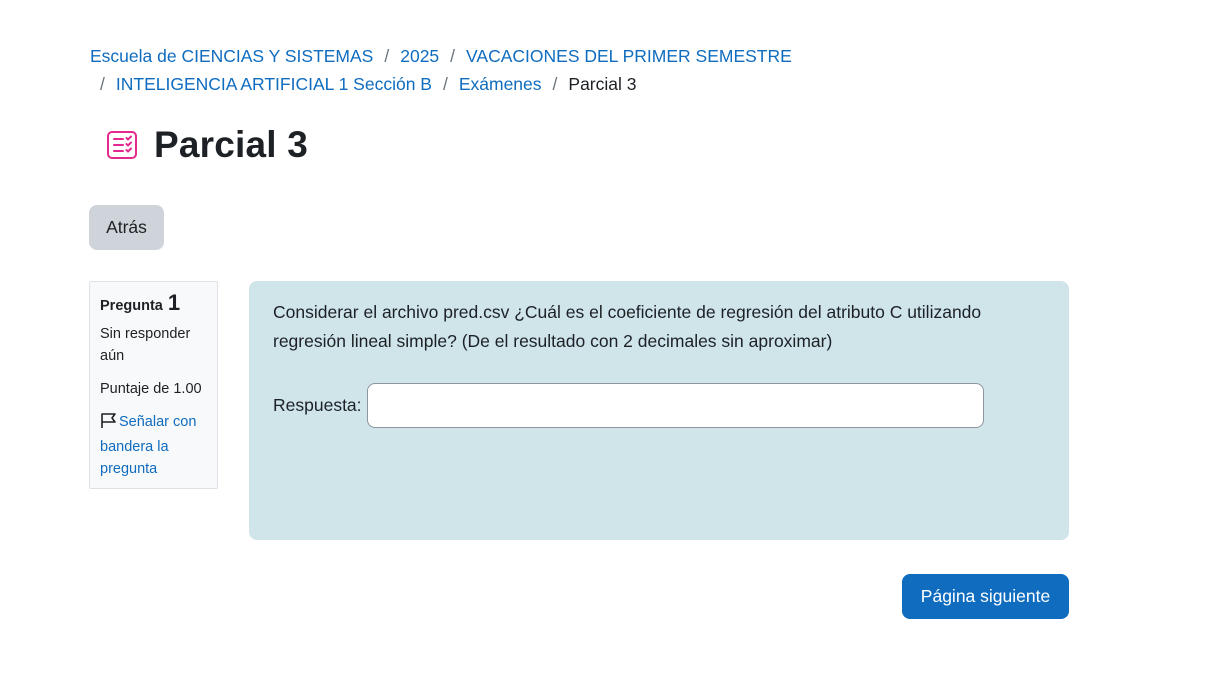 The height and width of the screenshot is (685, 1221). What do you see at coordinates (145, 345) in the screenshot?
I see `question-state: Sin responder aún` at bounding box center [145, 345].